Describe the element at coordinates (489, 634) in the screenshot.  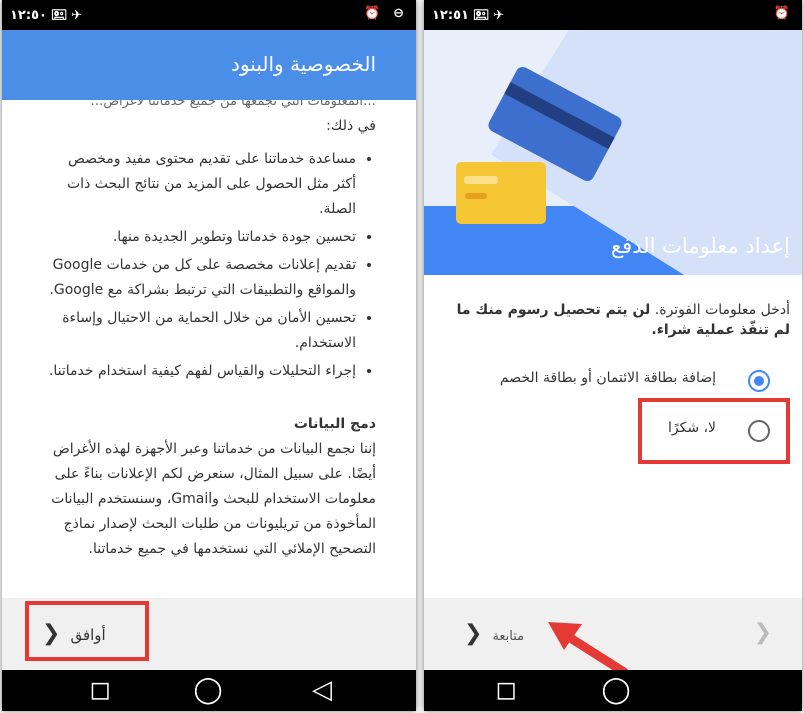
I see `continue-button: متابعة ❮` at that location.